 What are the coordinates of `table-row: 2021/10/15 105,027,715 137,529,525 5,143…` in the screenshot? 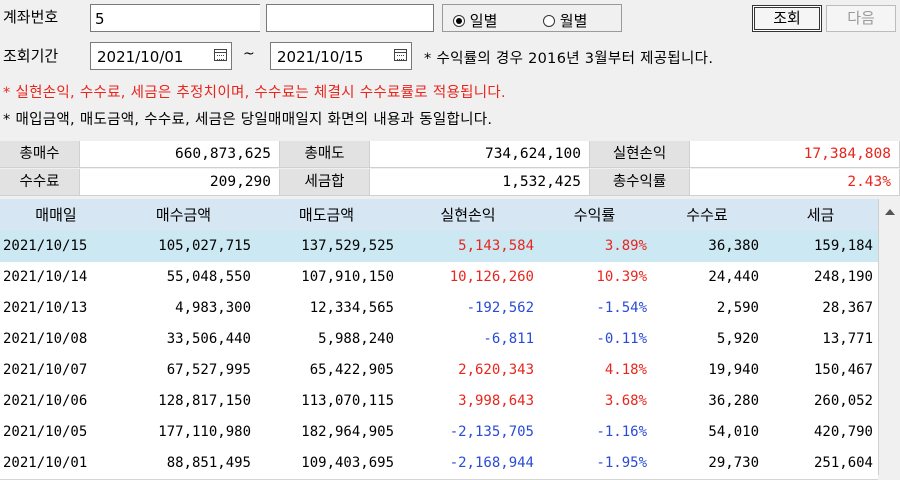 It's located at (439, 247).